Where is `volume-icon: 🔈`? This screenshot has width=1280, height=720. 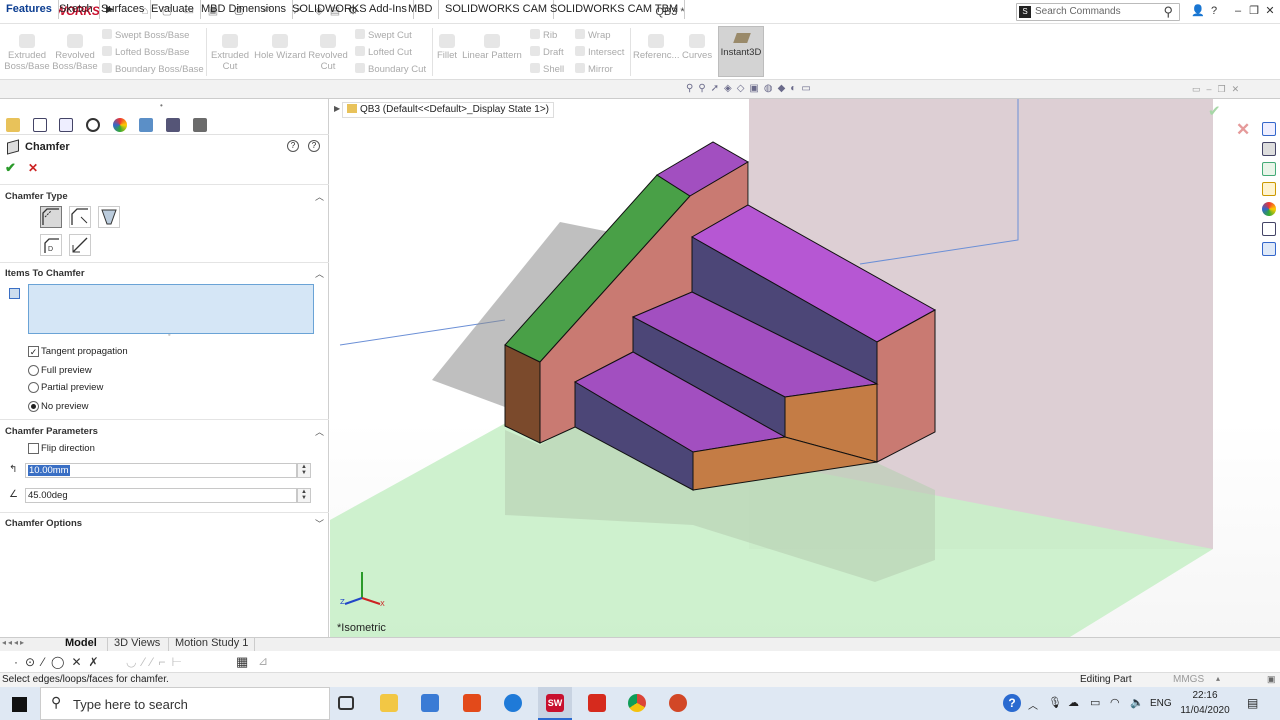
volume-icon: 🔈 is located at coordinates (1137, 702).